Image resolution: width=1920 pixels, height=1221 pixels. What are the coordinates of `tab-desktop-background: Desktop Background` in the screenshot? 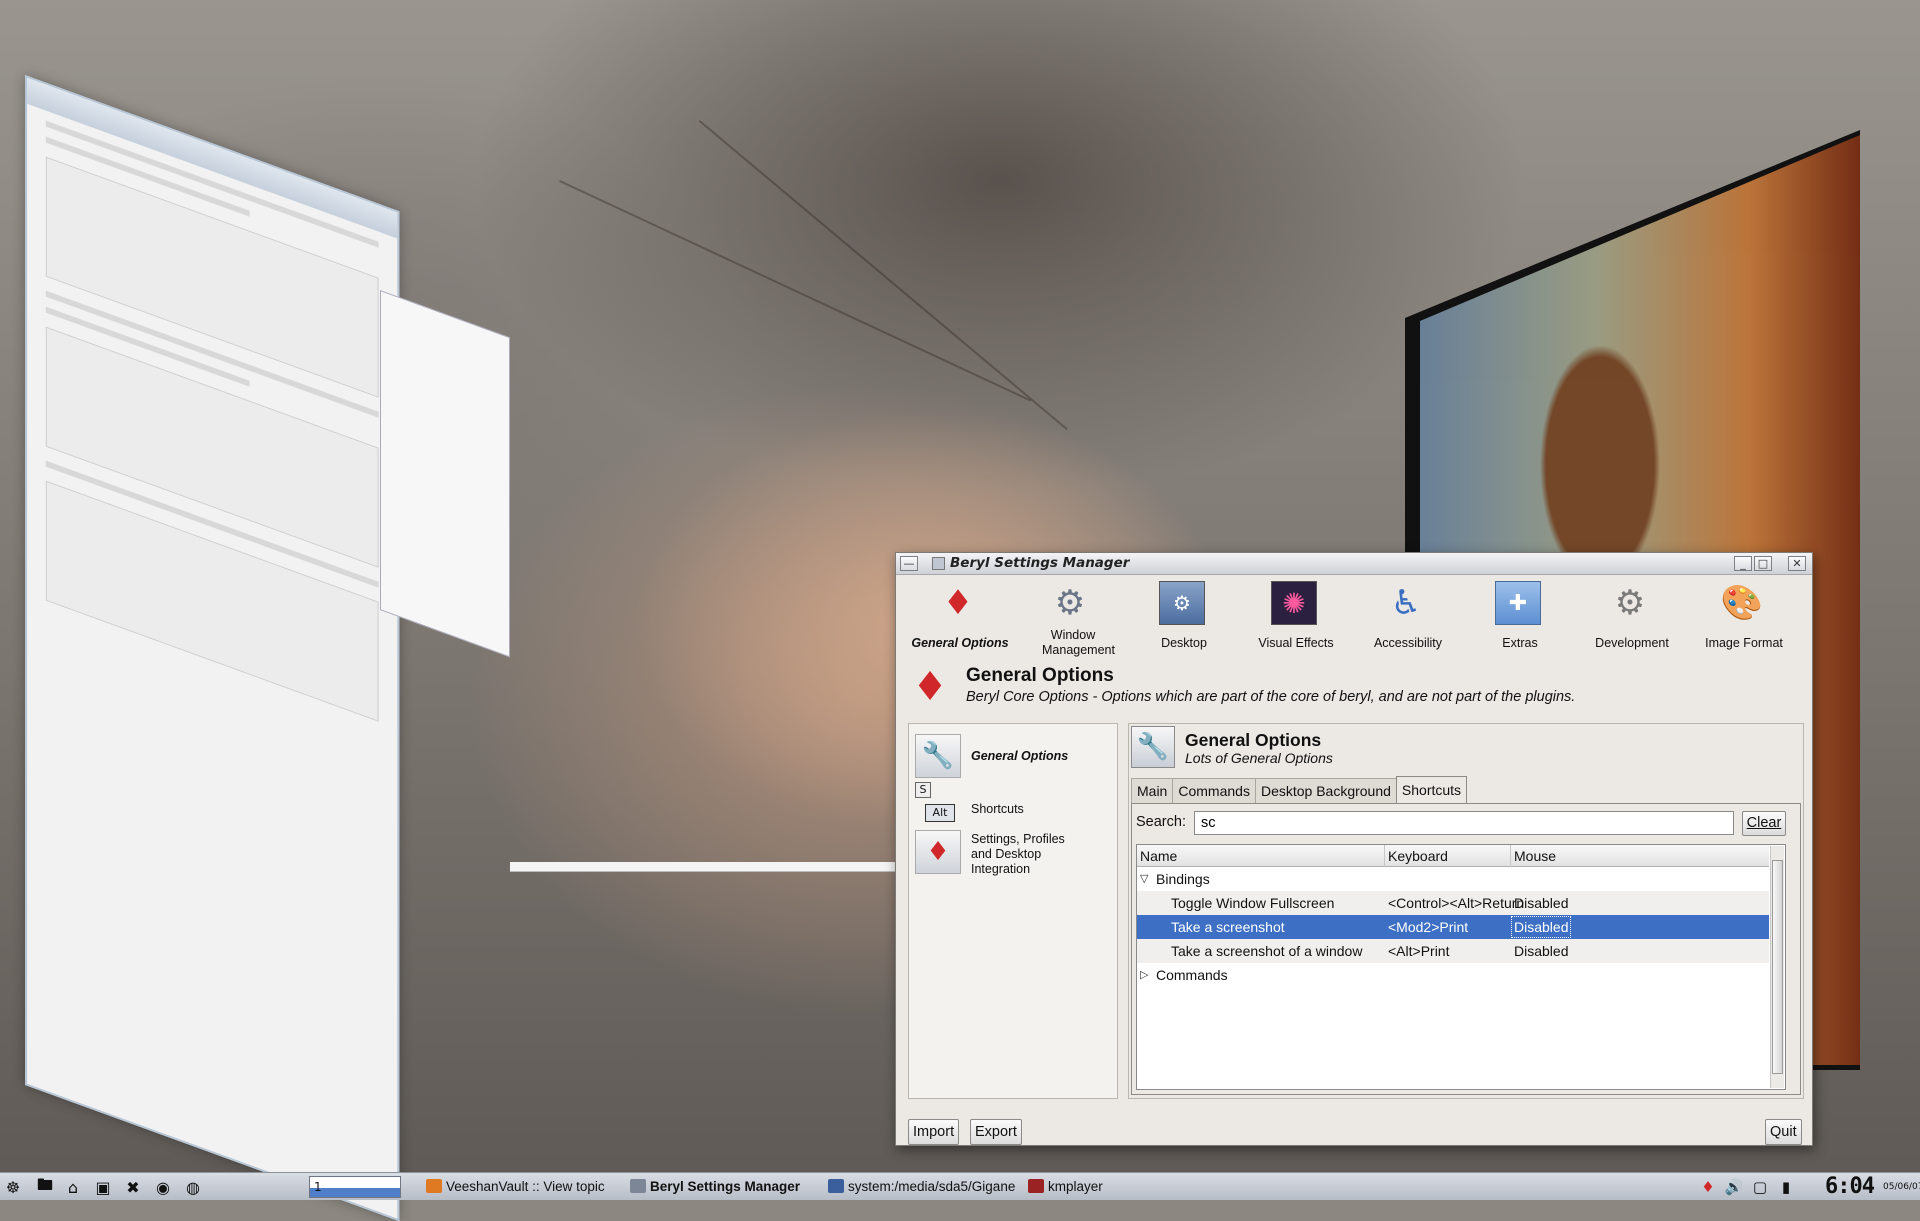 It's located at (1325, 791).